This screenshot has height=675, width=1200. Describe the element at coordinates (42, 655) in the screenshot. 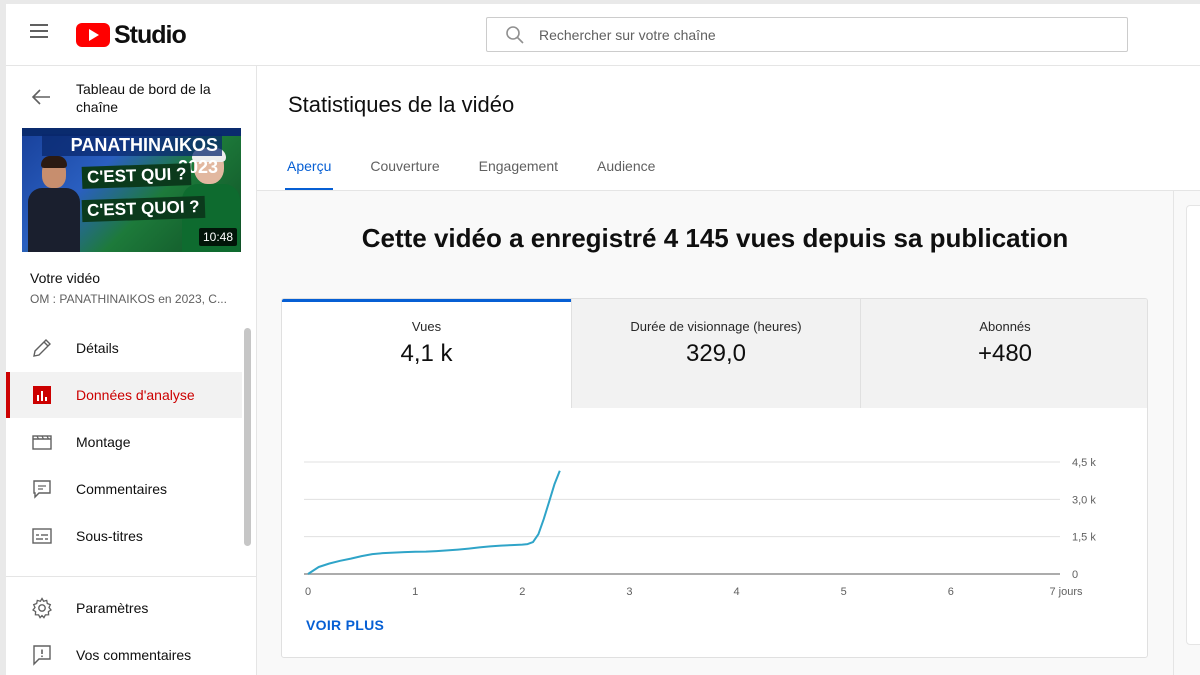

I see `feedback-icon` at that location.